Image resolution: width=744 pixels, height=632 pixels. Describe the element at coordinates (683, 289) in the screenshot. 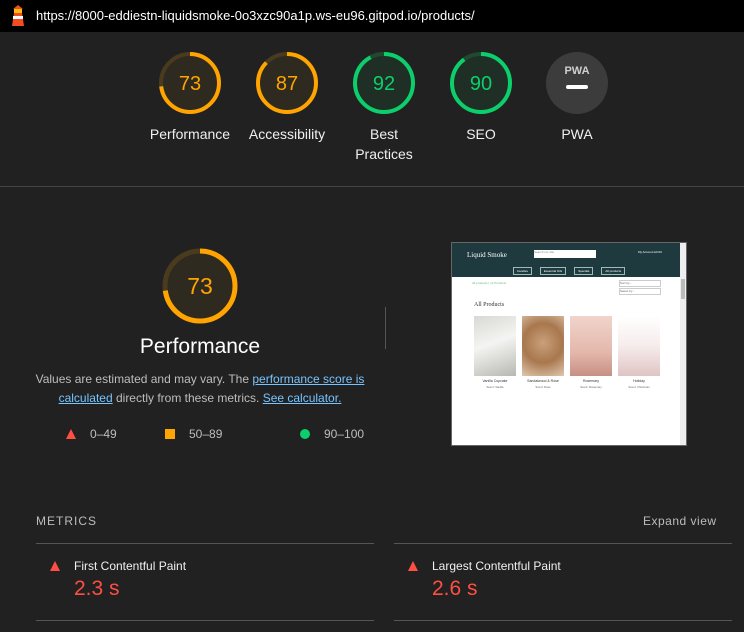

I see `screenshot-scroll-thumb` at that location.